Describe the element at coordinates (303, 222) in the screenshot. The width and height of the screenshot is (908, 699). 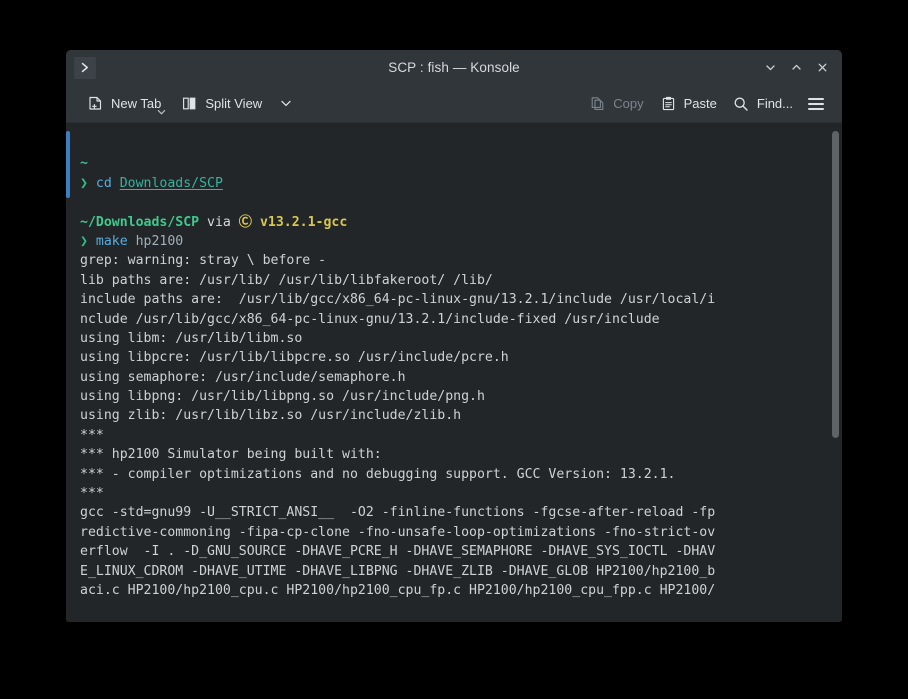
I see `terminal-text-segment: v13.2.1-gcc` at that location.